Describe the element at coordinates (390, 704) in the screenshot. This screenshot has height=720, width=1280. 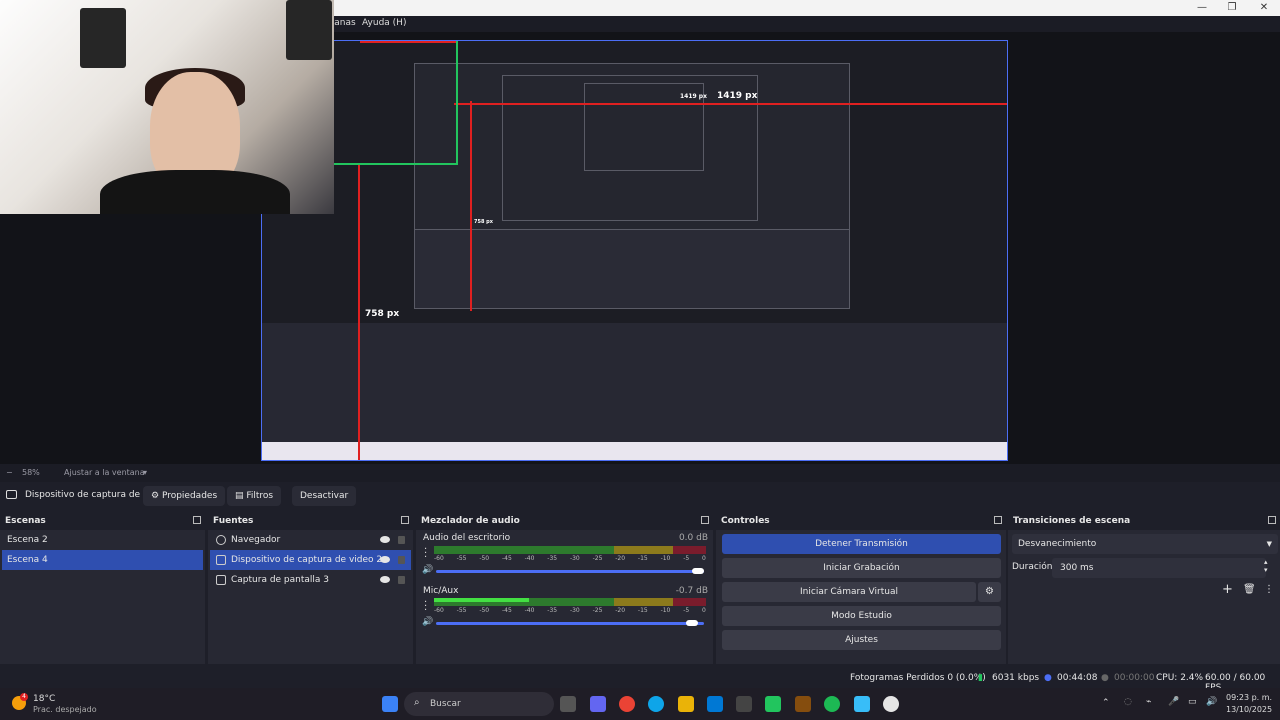
I see `windows-start-icon` at that location.